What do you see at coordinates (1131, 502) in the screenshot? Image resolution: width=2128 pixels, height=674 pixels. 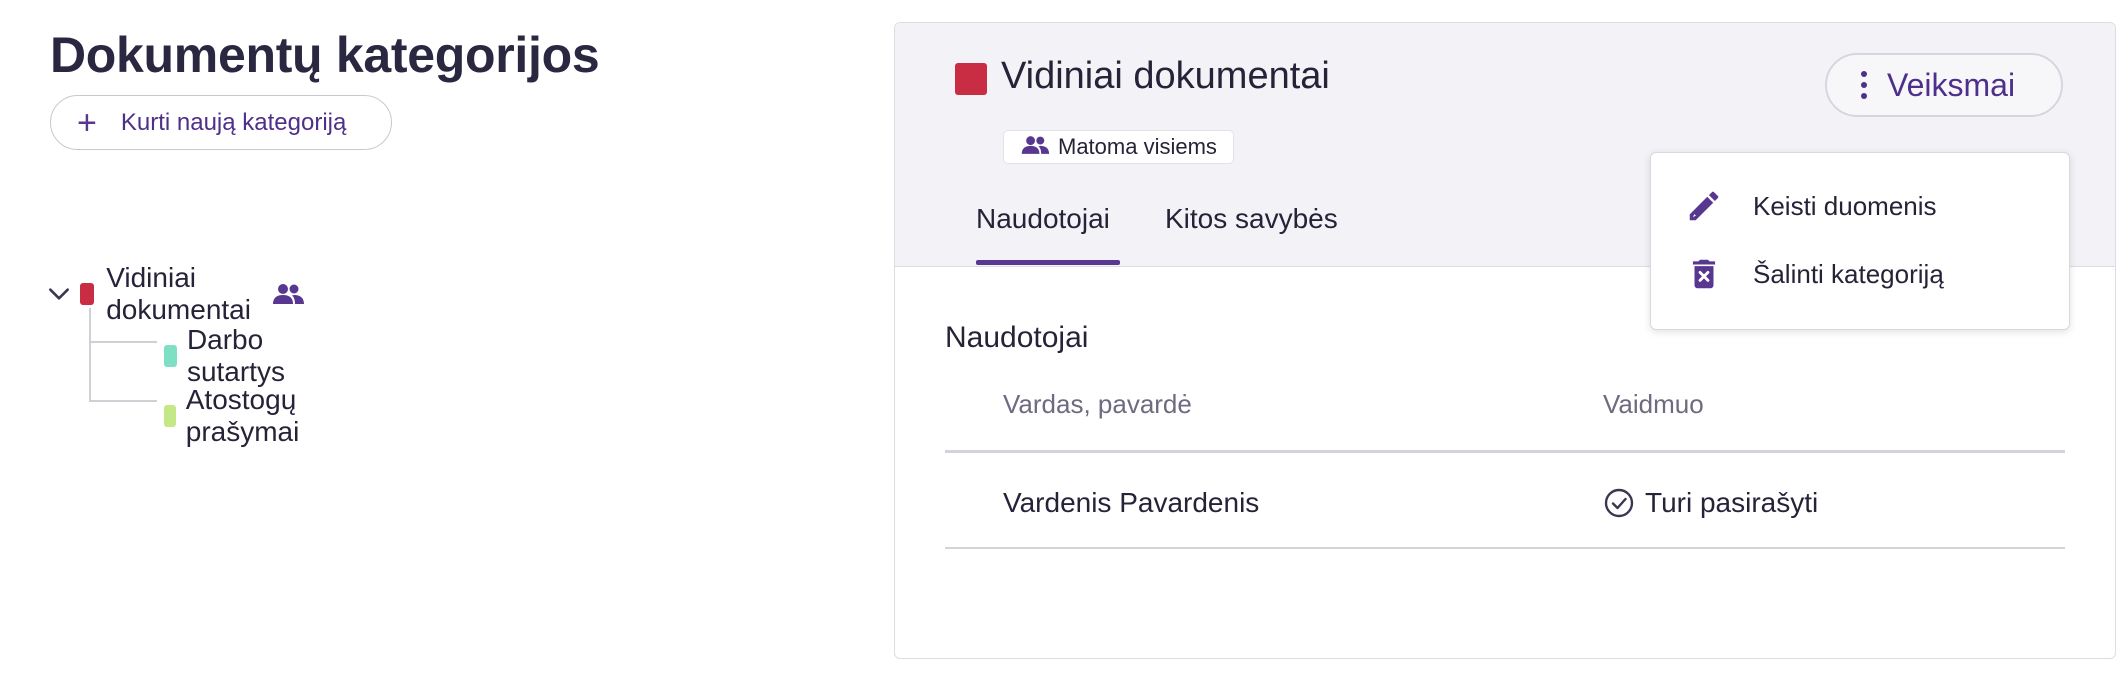 I see `cell-user-name: Vardenis Pavardenis` at bounding box center [1131, 502].